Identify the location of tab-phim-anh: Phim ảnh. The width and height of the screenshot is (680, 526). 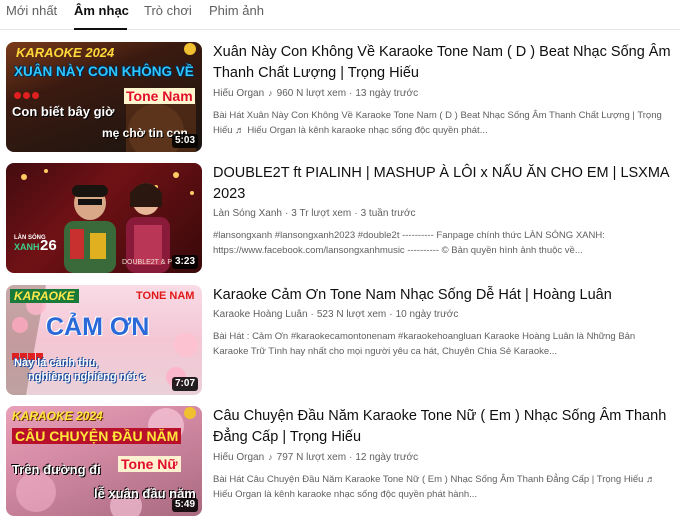
(236, 11).